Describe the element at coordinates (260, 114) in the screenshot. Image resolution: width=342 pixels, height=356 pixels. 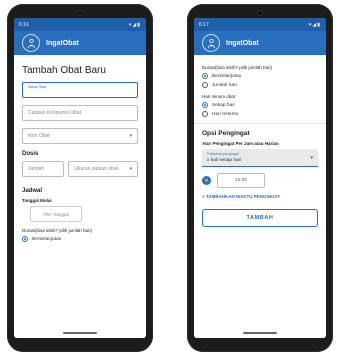
I see `days-option-specific: Hari tertentu` at that location.